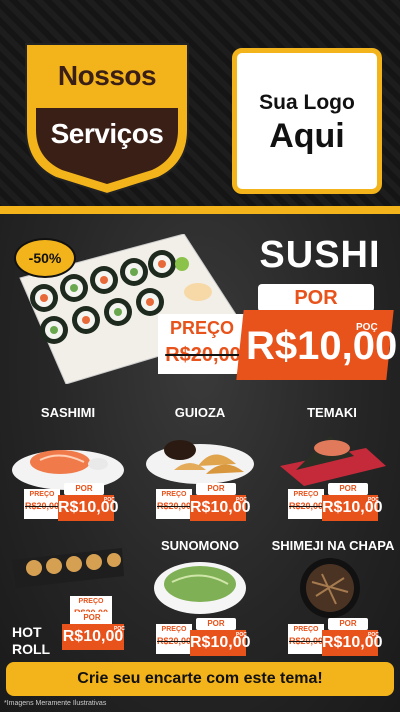 The image size is (400, 712). I want to click on shimeji-image, so click(330, 589).